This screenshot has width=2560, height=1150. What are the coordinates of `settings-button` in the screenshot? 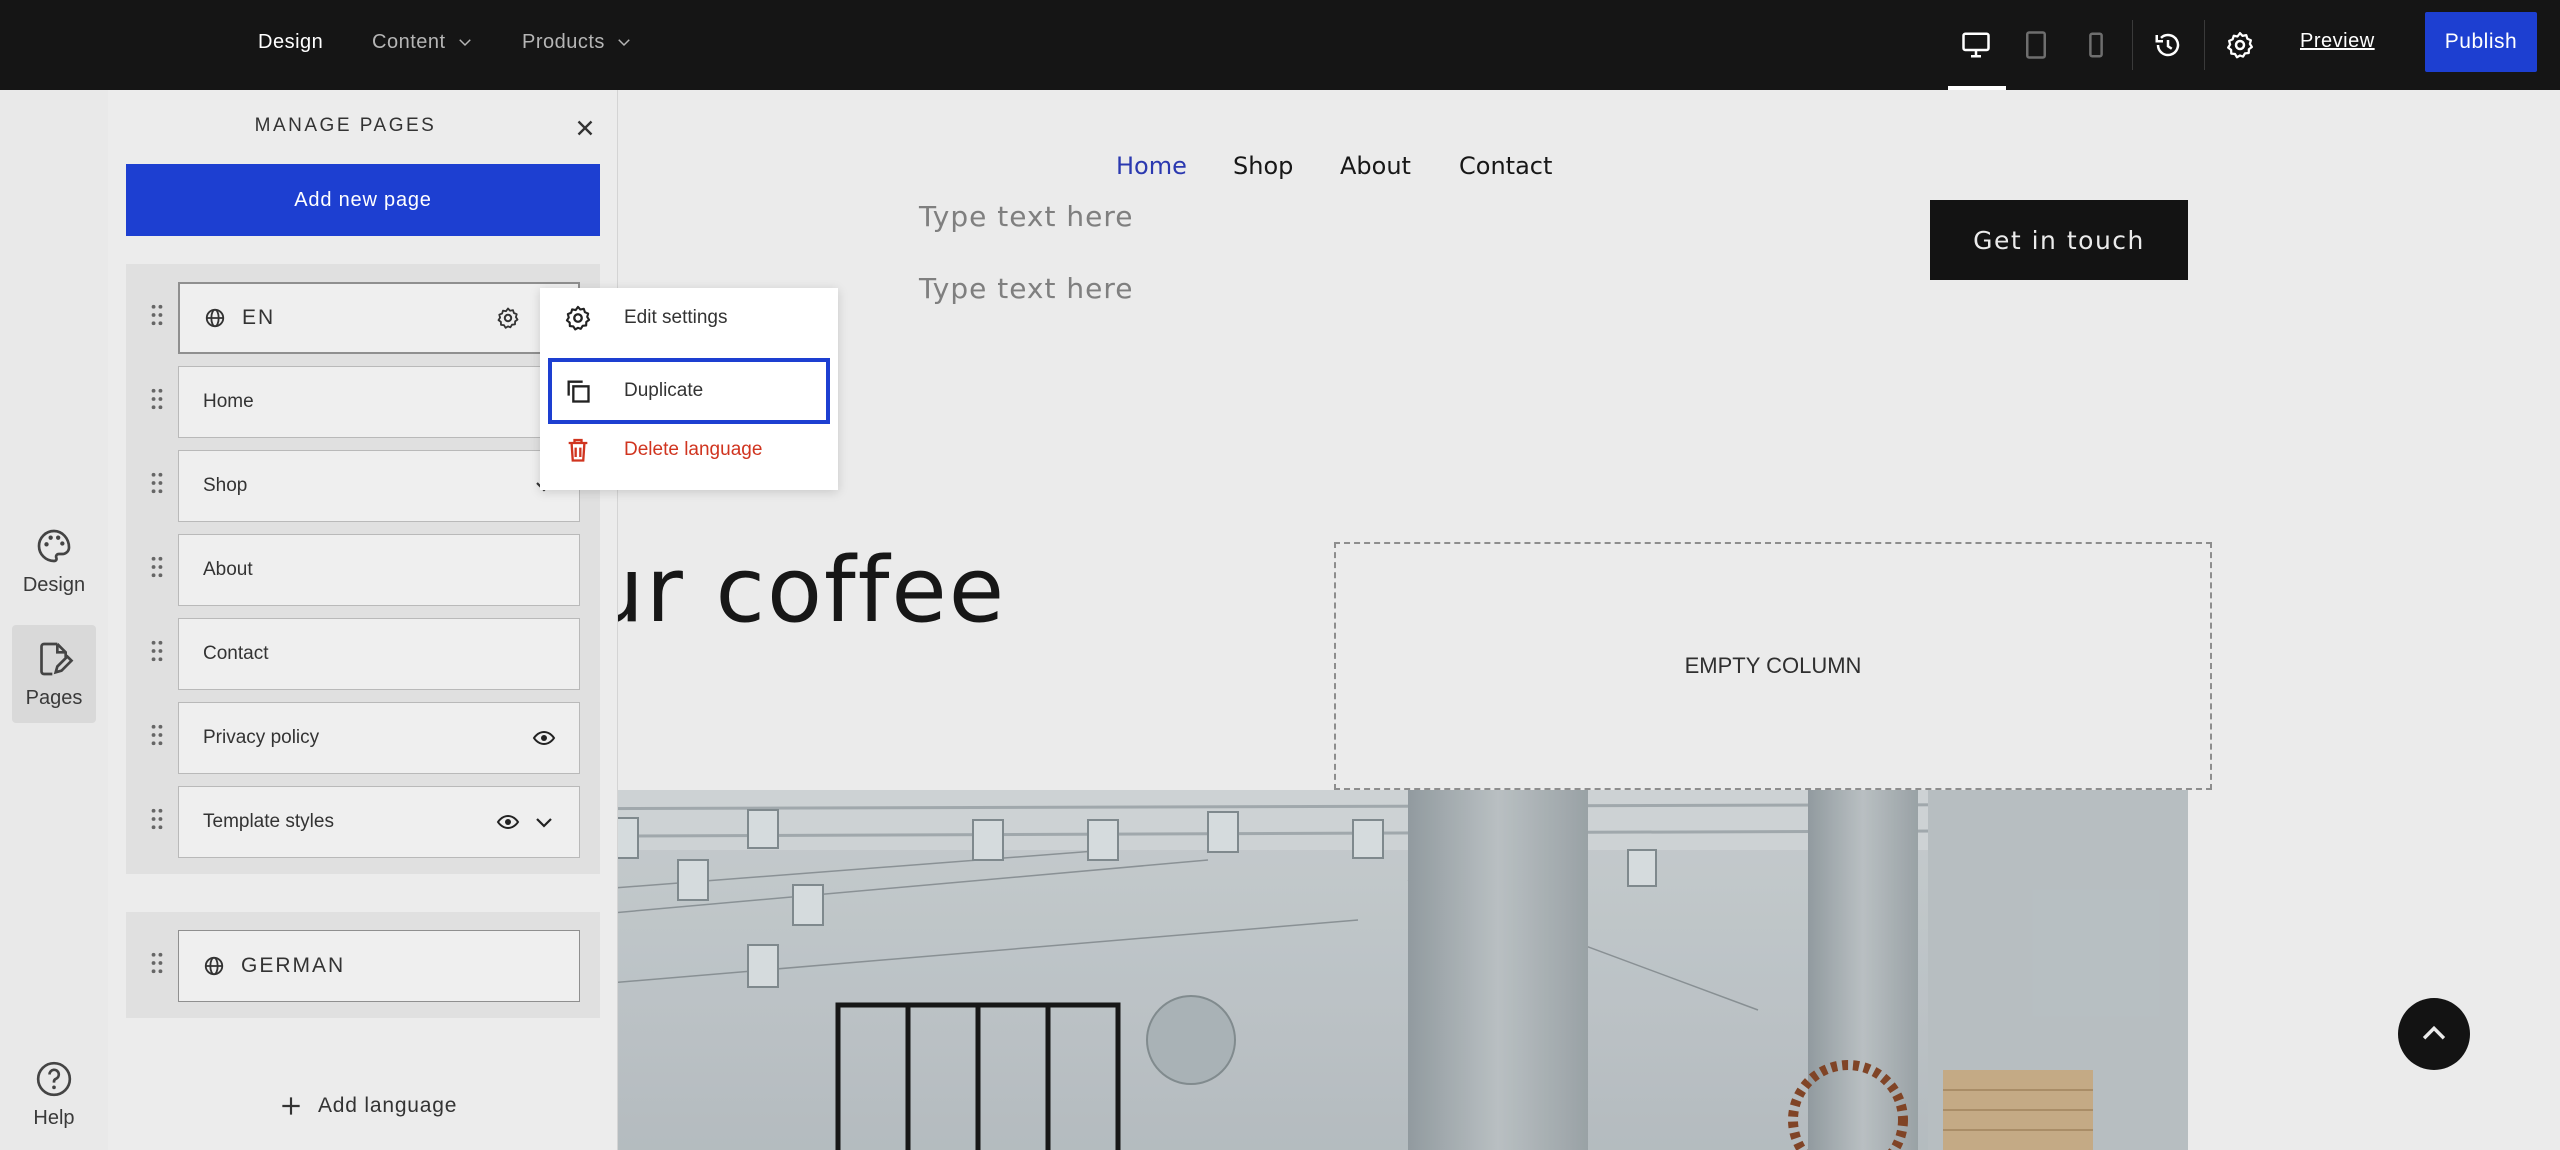 It's located at (2240, 45).